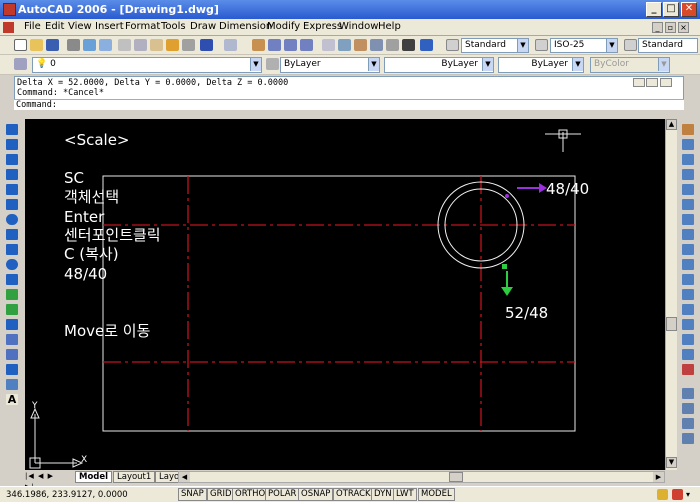 This screenshot has width=700, height=502. Describe the element at coordinates (688, 249) in the screenshot. I see `stretch-icon` at that location.